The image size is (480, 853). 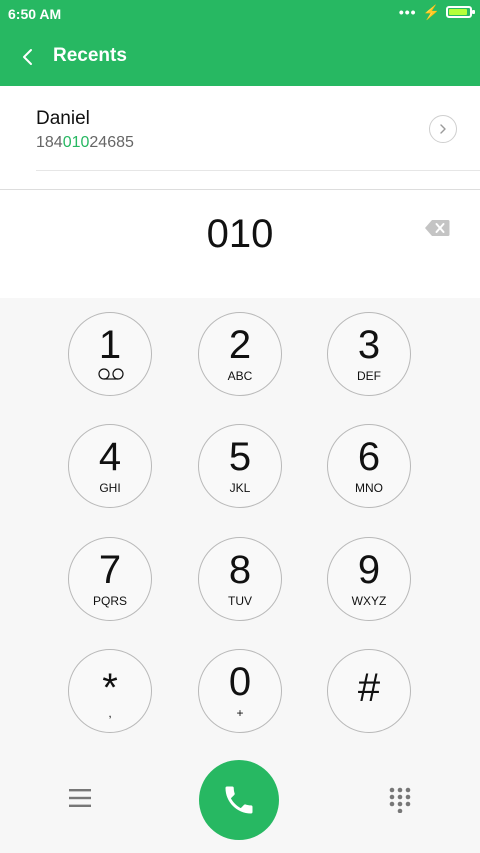 I want to click on key-hash: #, so click(x=369, y=691).